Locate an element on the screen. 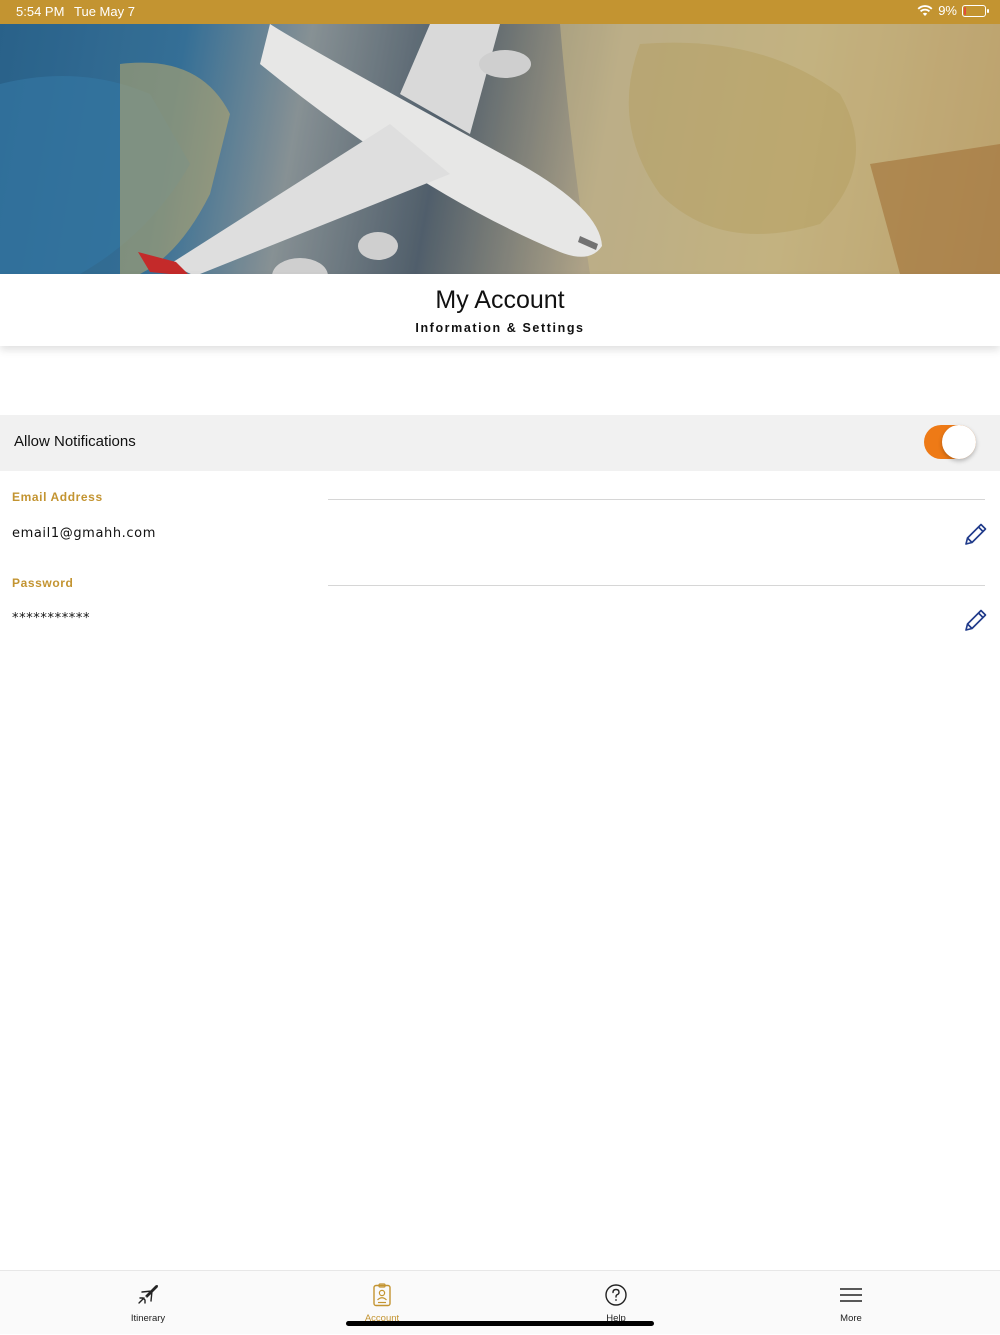 This screenshot has height=1335, width=1000. battery-charging-icon is located at coordinates (975, 10).